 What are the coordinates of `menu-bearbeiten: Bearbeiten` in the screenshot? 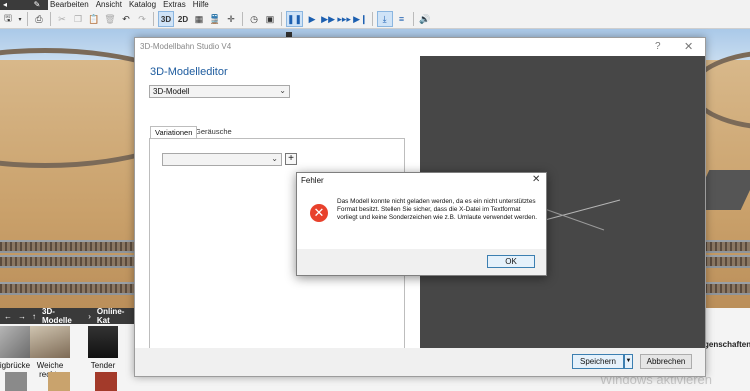 It's located at (69, 5).